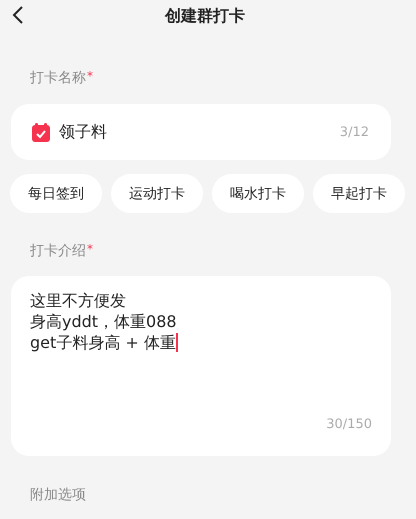 Image resolution: width=416 pixels, height=519 pixels. I want to click on suggestion-chip: 早起打卡, so click(359, 193).